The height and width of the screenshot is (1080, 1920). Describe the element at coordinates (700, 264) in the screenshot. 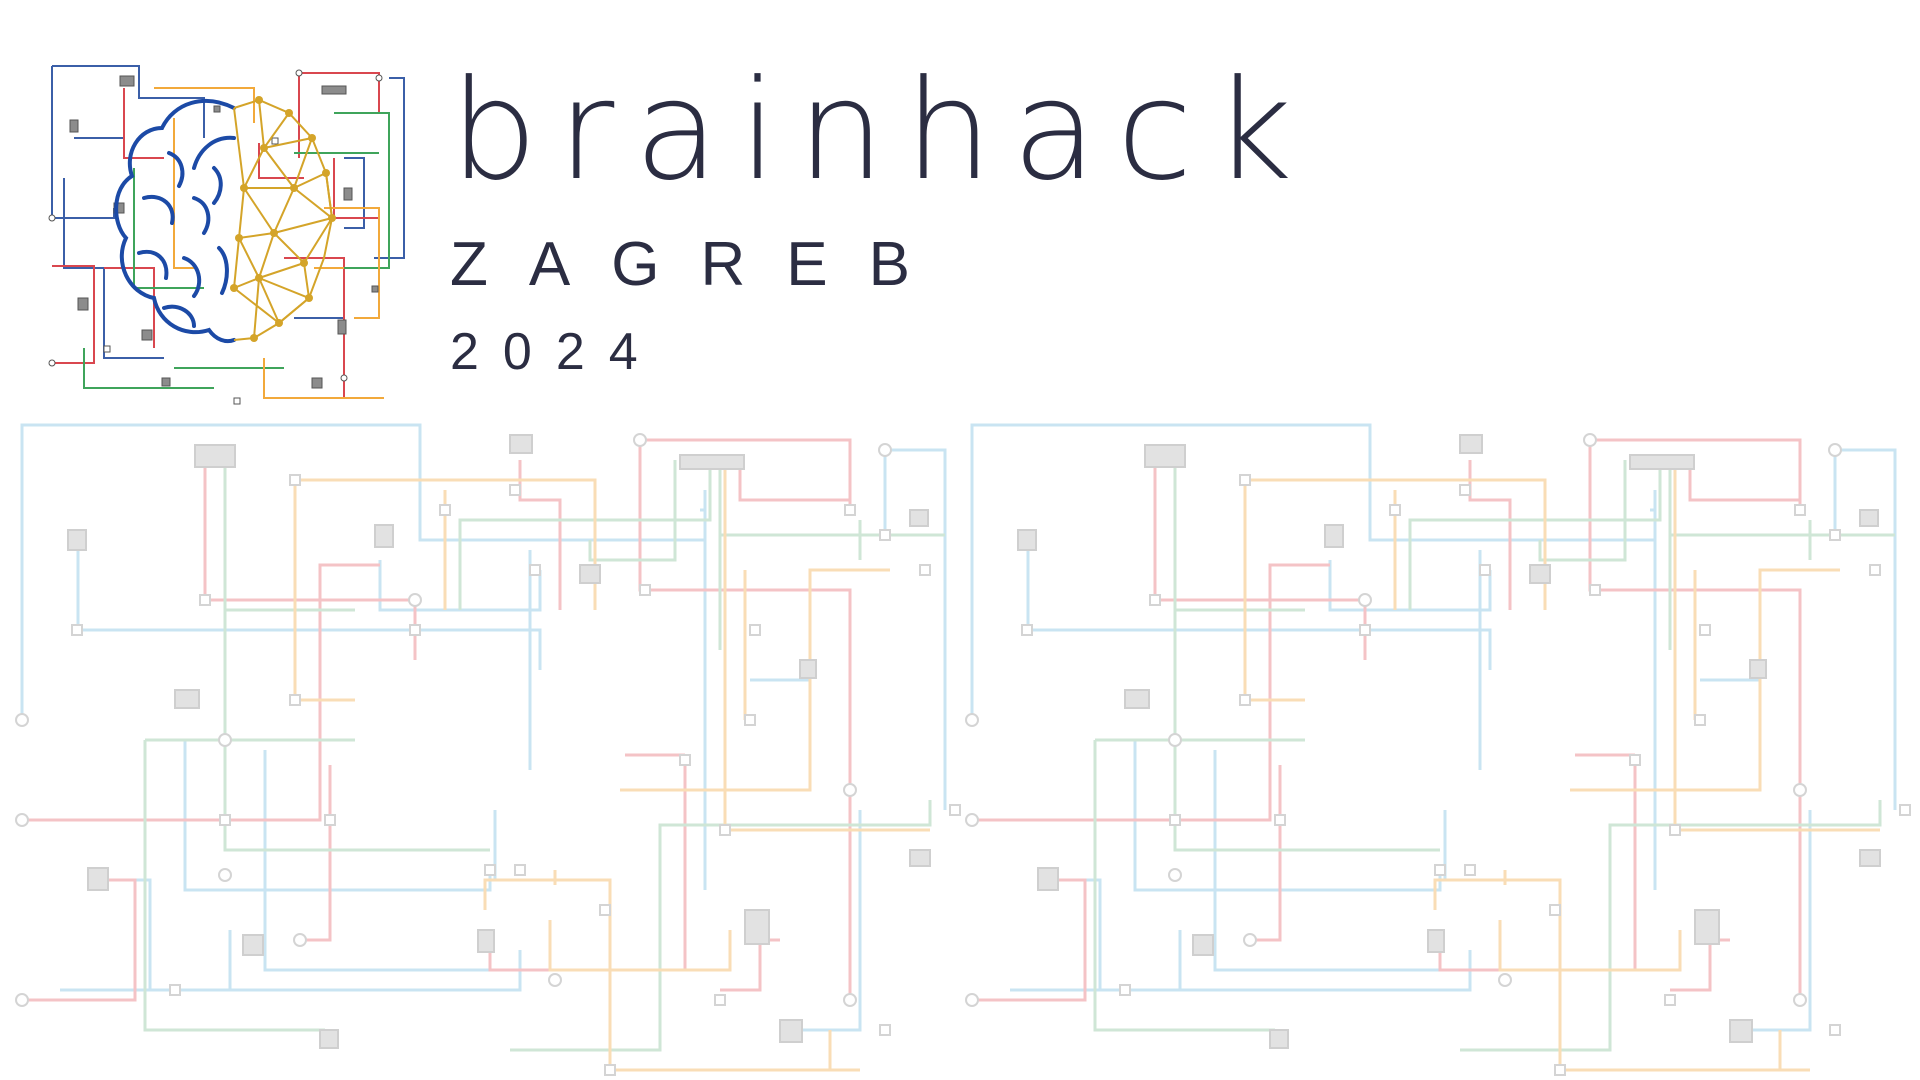

I see `brand-city: ZAGREB` at that location.